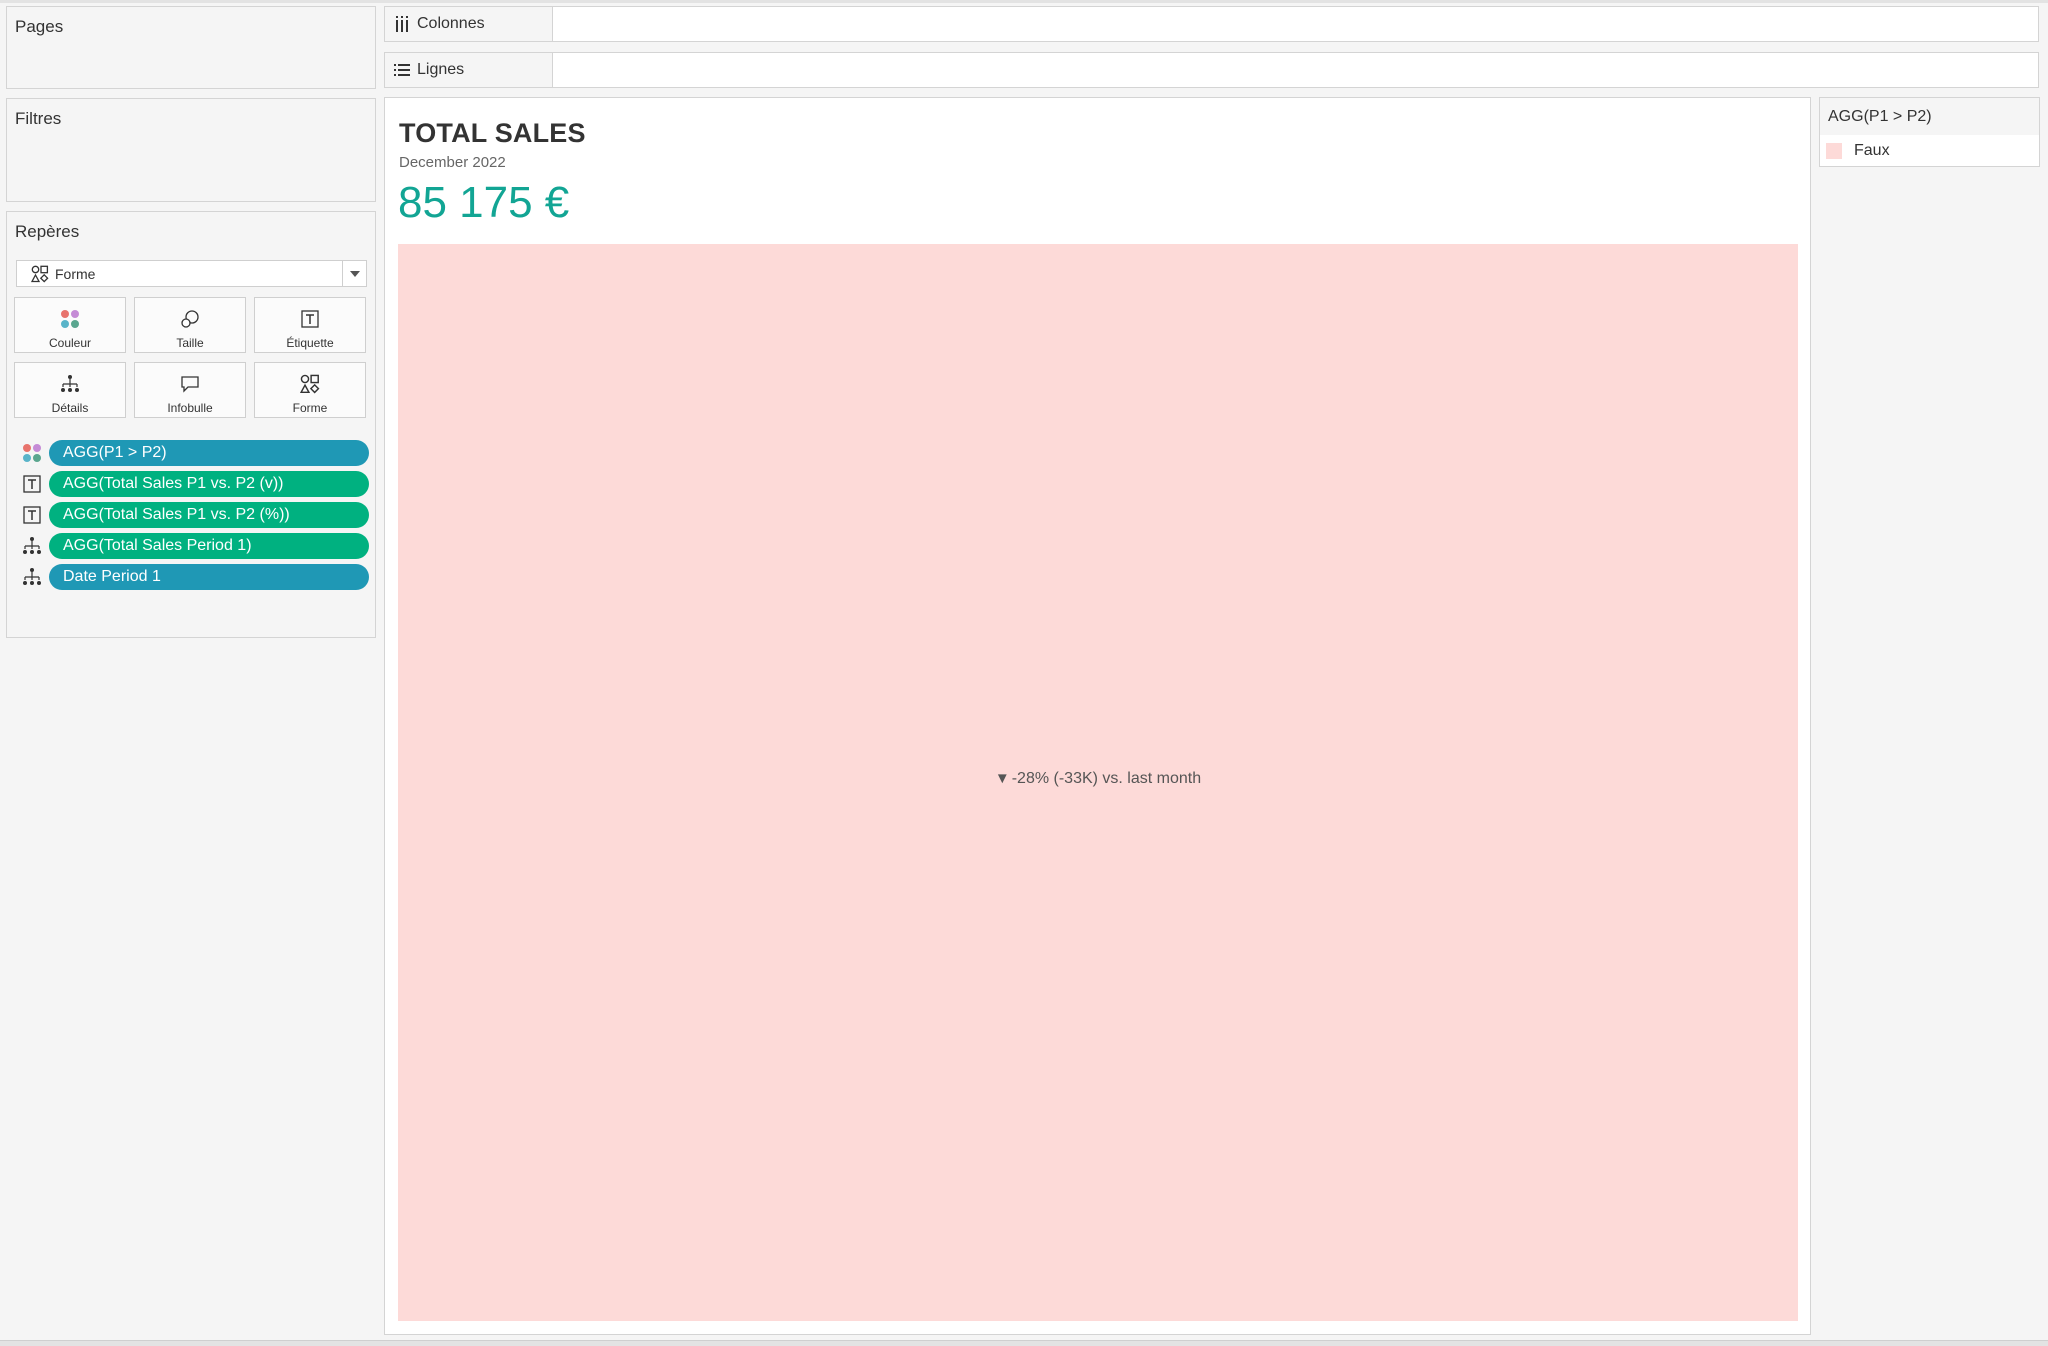 The image size is (2048, 1346). I want to click on field-pill: AGG(Total Sales Period 1), so click(209, 545).